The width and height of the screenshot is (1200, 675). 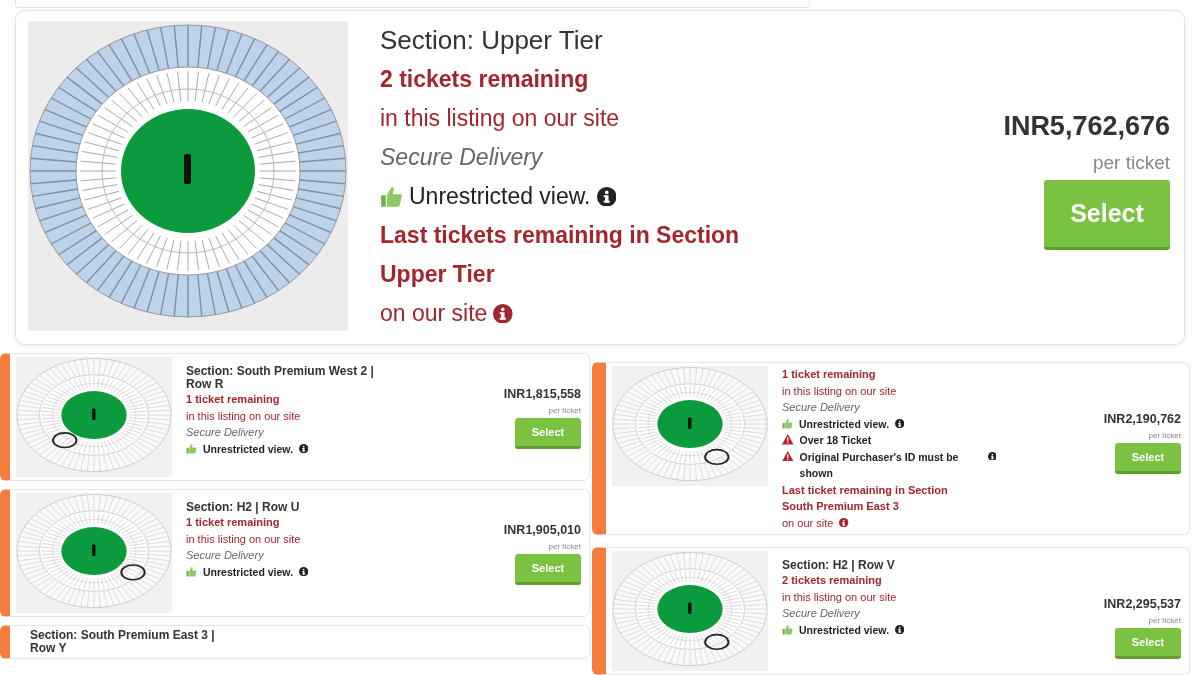 What do you see at coordinates (123, 642) in the screenshot?
I see `section-title: Section: South Premium East 3 | Row Y` at bounding box center [123, 642].